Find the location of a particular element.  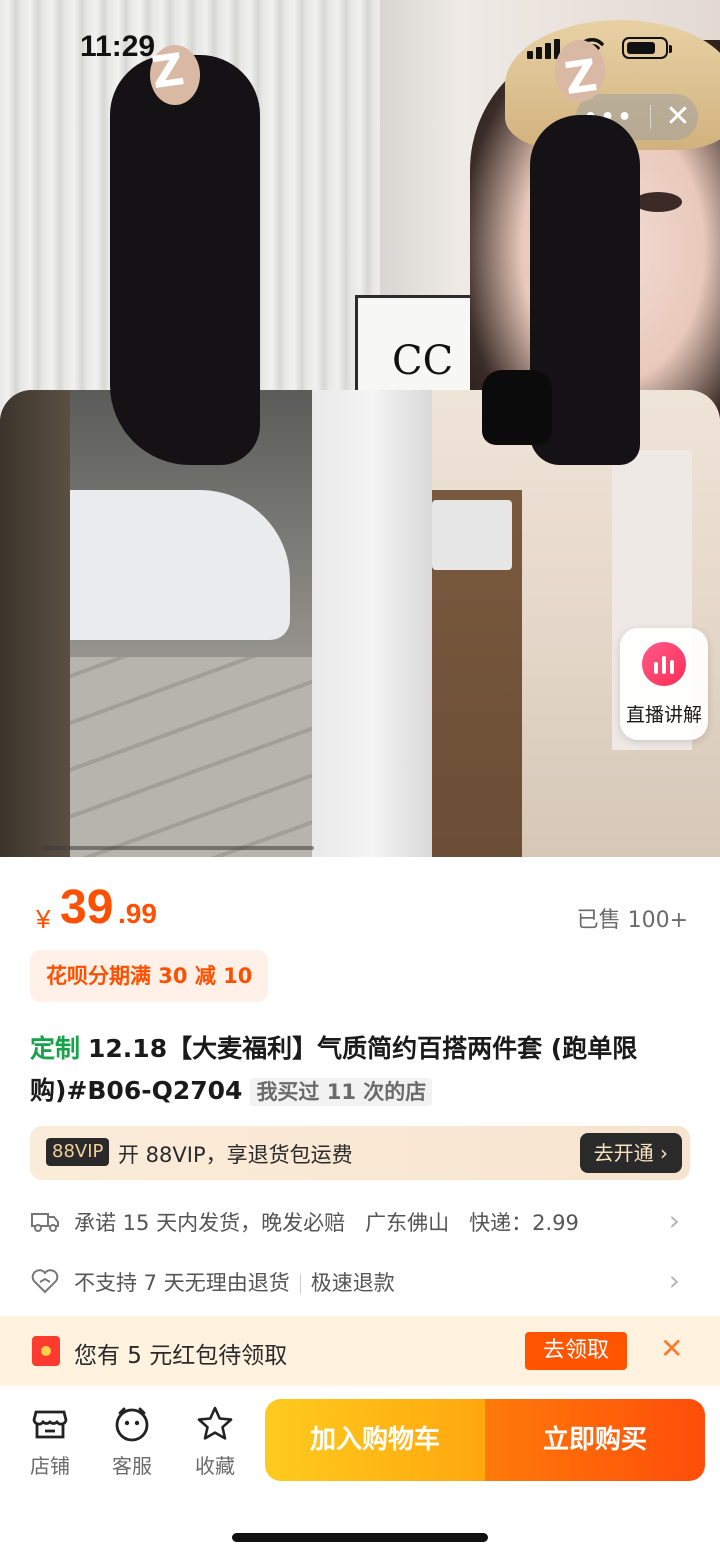

claim-button: 去领取 is located at coordinates (576, 1351).